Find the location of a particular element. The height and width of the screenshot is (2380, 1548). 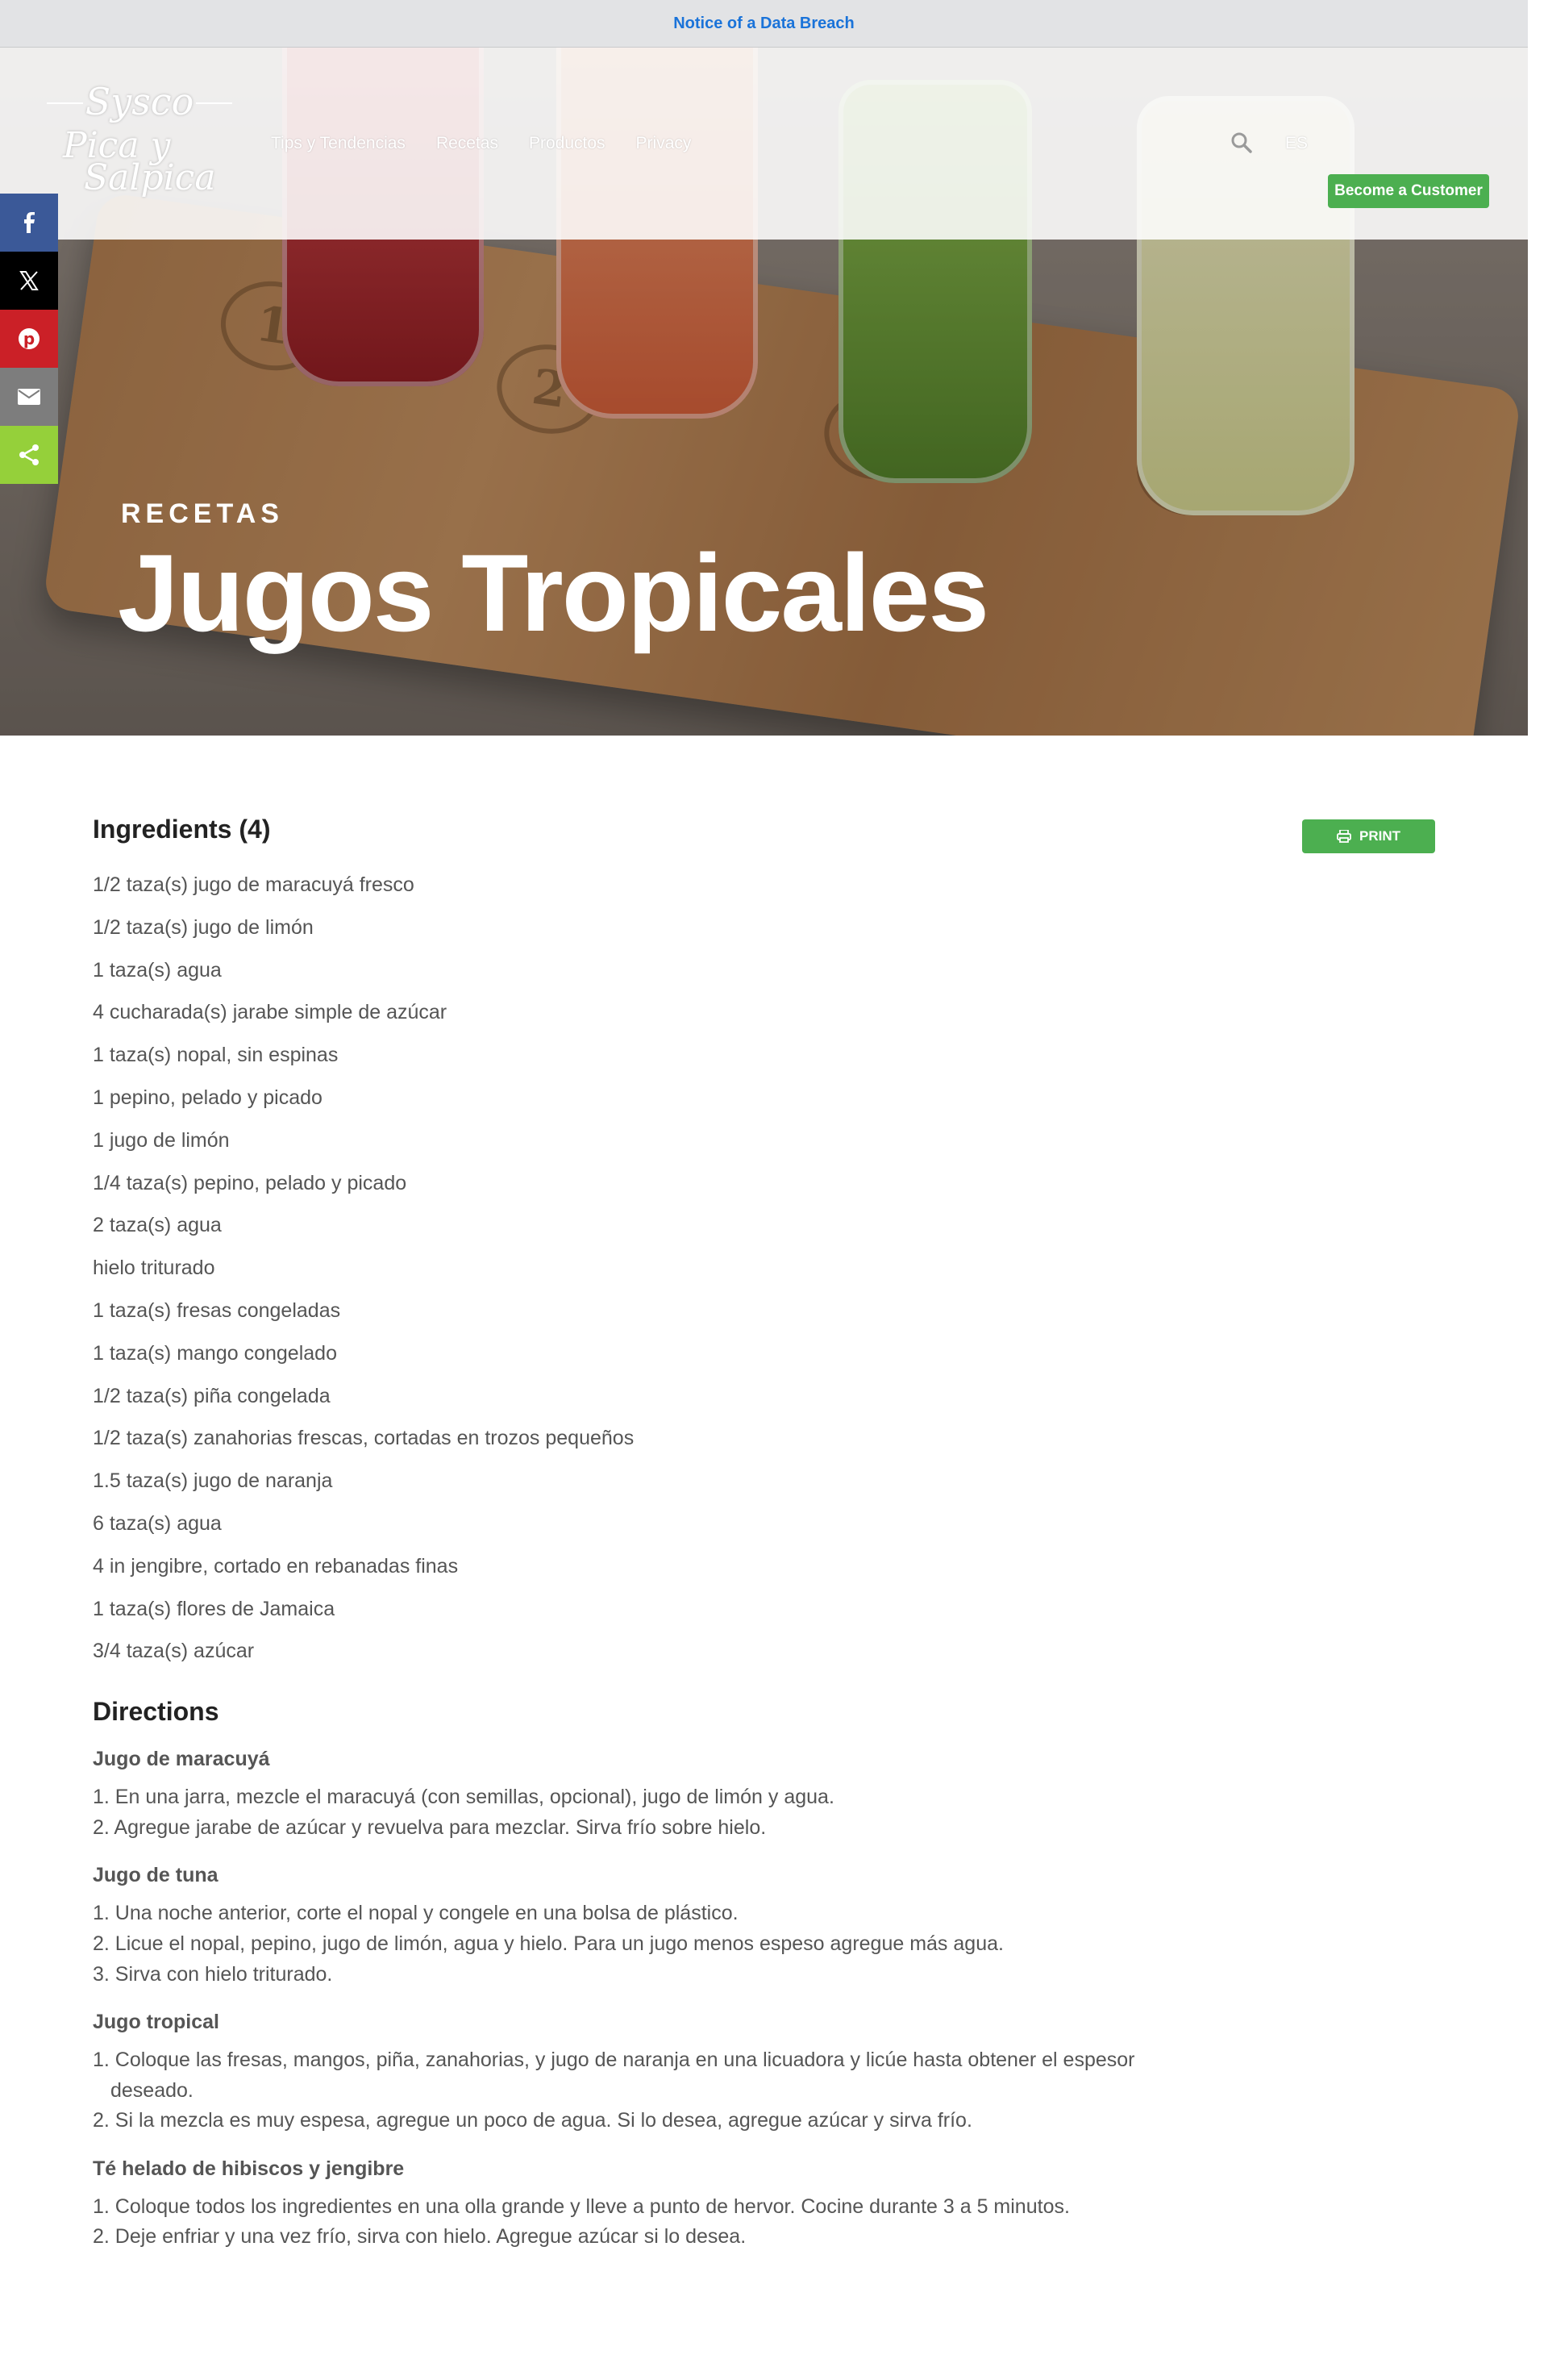

nav-item-privacy: Privacy is located at coordinates (664, 143).